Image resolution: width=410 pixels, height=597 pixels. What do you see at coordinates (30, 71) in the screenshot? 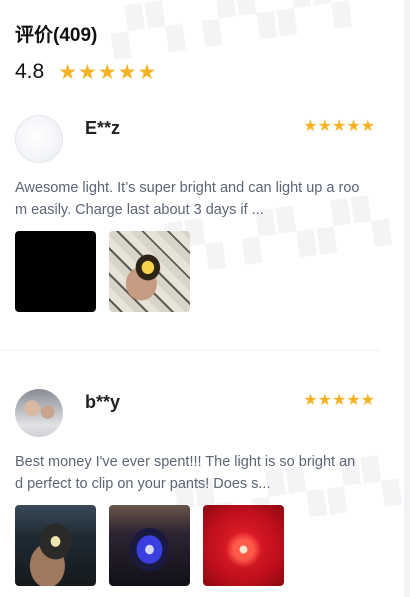
I see `overall-score: 4.8` at bounding box center [30, 71].